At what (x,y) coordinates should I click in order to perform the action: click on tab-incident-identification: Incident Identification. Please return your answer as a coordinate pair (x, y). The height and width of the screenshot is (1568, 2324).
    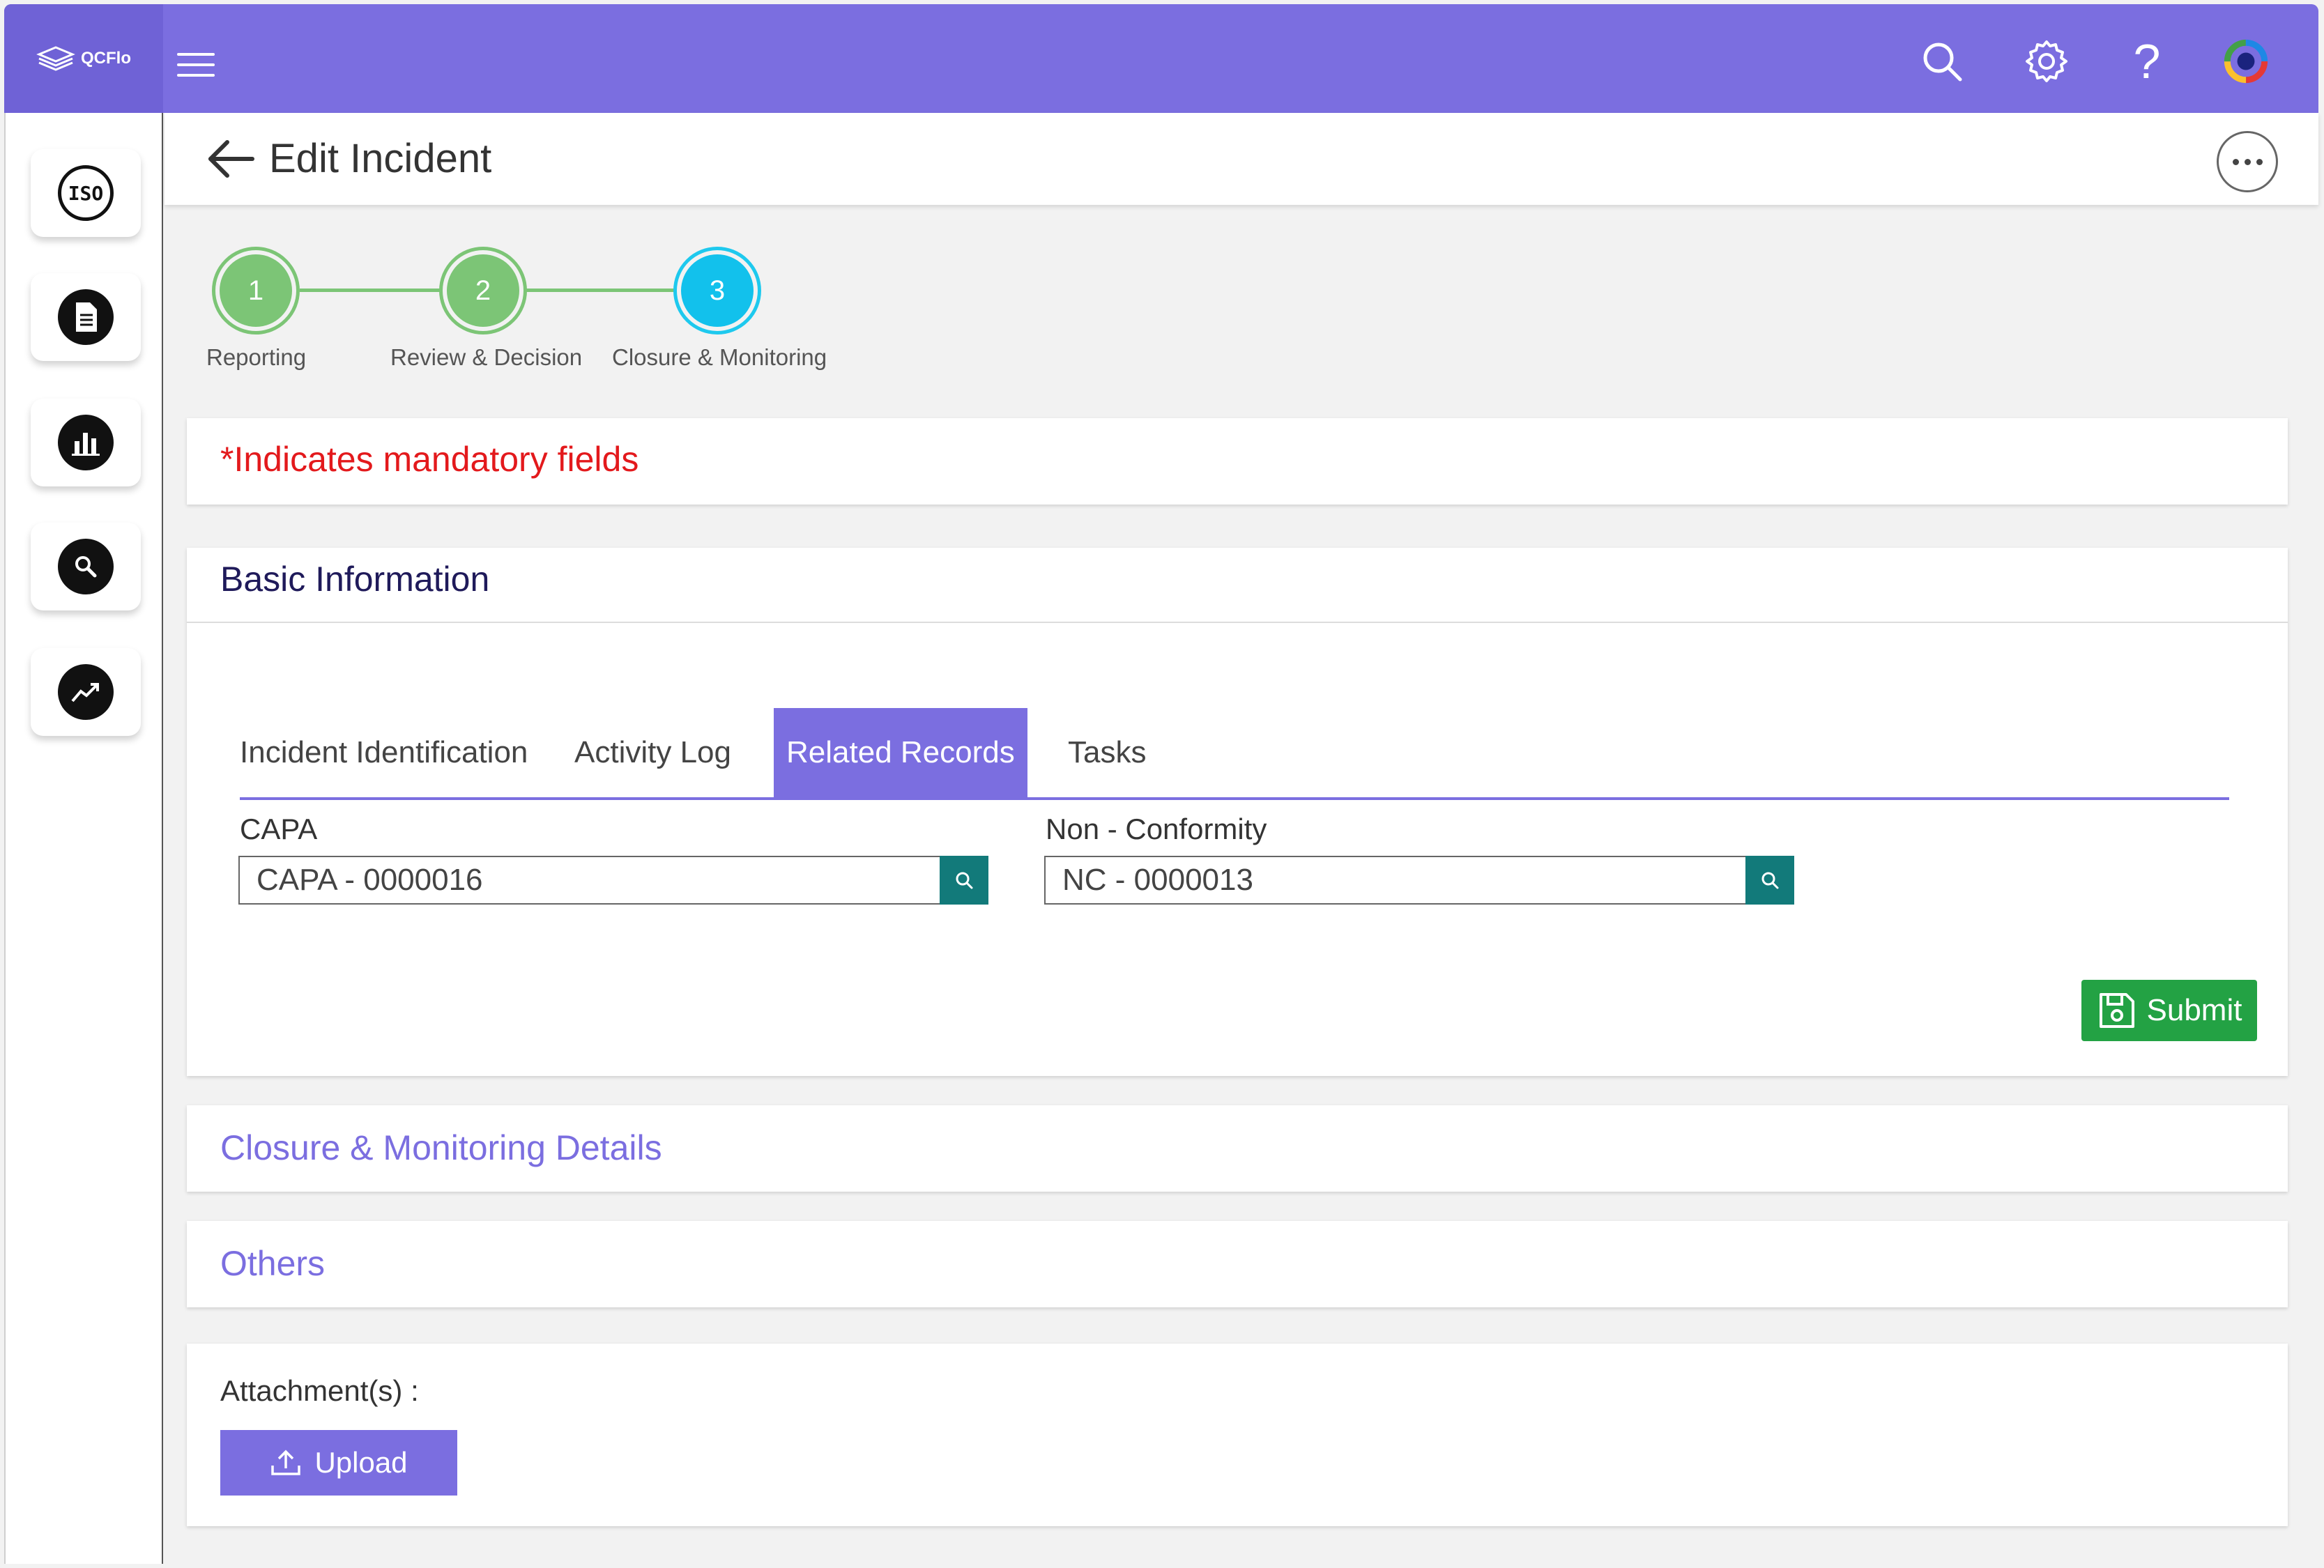
    Looking at the image, I should click on (384, 752).